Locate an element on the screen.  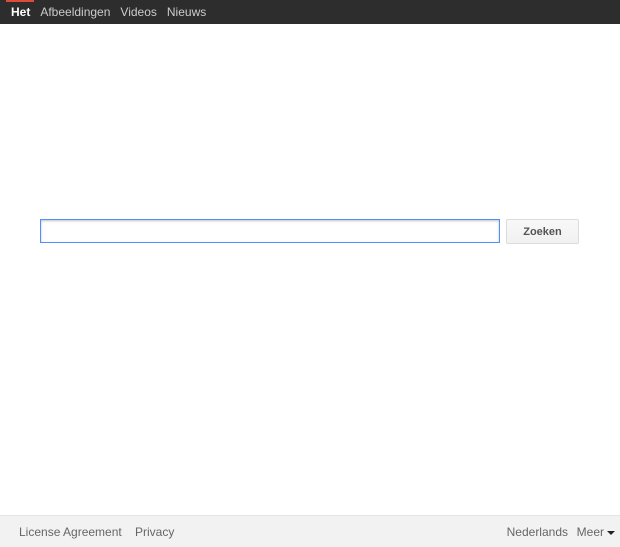
top-nav: Het Afbeeldingen Videos Nieuws is located at coordinates (105, 12).